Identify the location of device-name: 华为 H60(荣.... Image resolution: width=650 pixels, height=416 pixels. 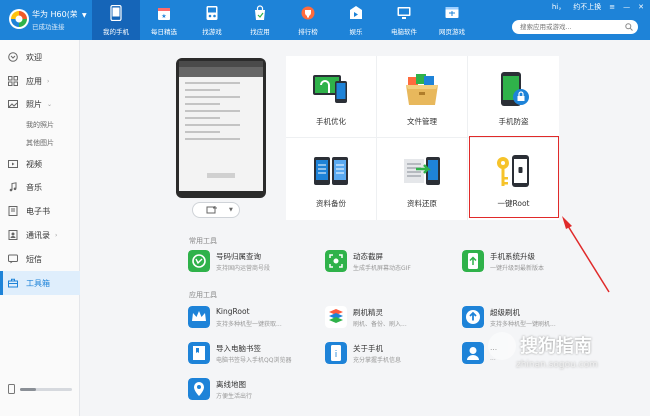
(54, 14).